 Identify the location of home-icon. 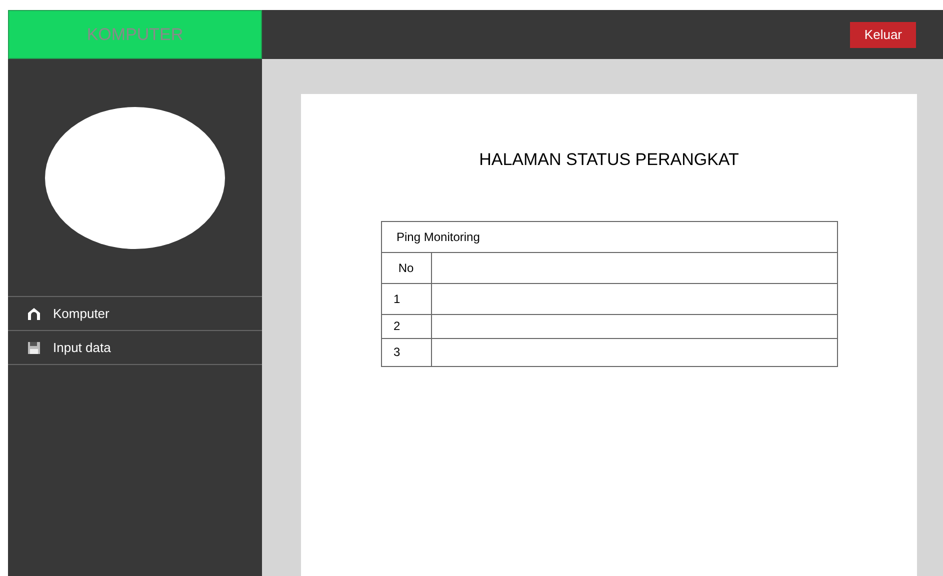
(34, 313).